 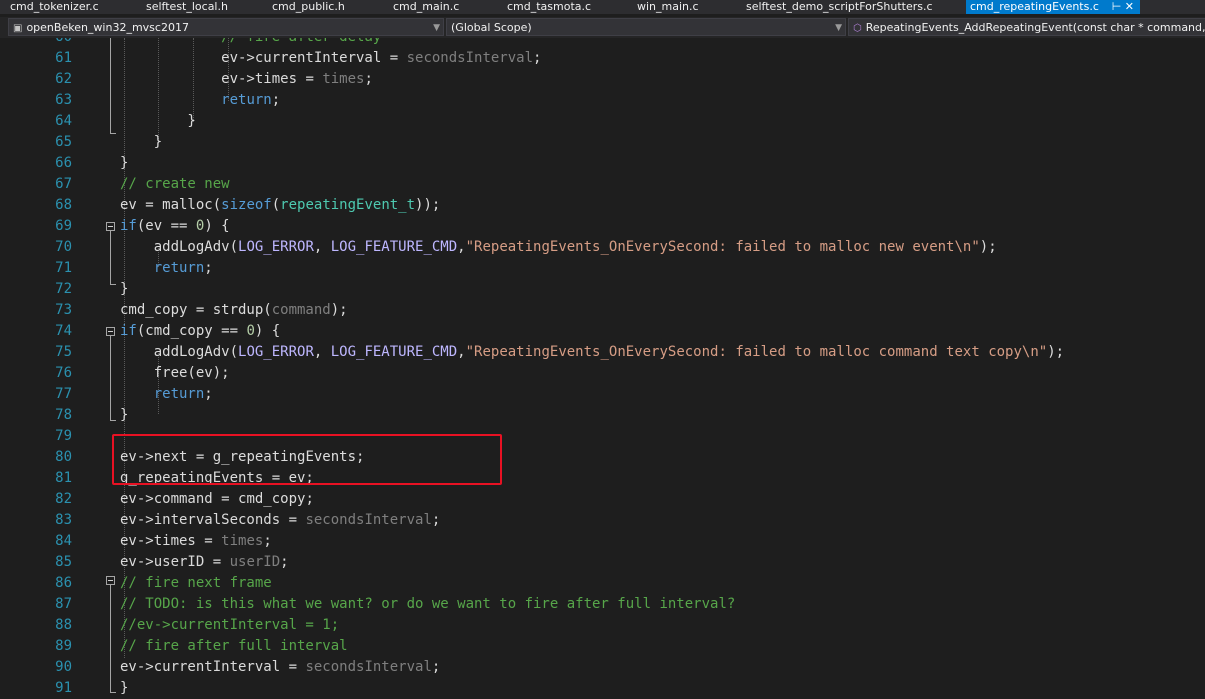 I want to click on code-line: 71 return;, so click(x=602, y=268).